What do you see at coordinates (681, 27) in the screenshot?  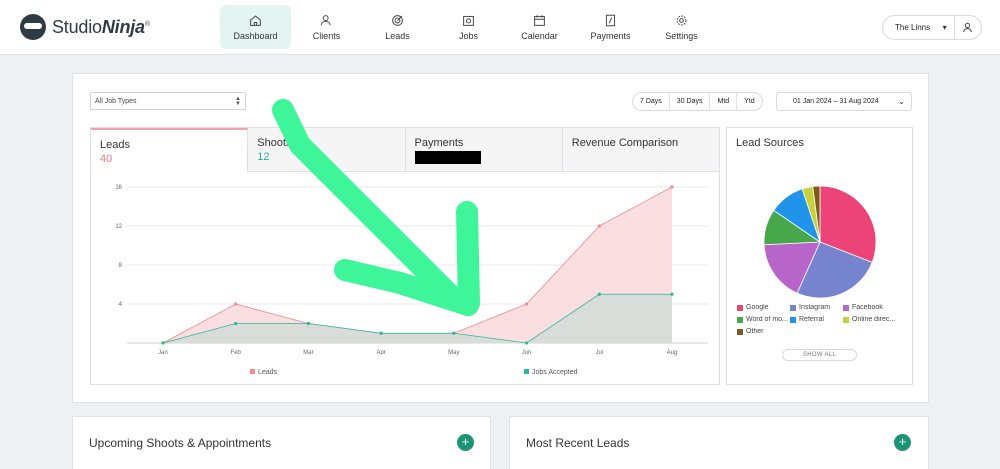 I see `nav-settings: Settings` at bounding box center [681, 27].